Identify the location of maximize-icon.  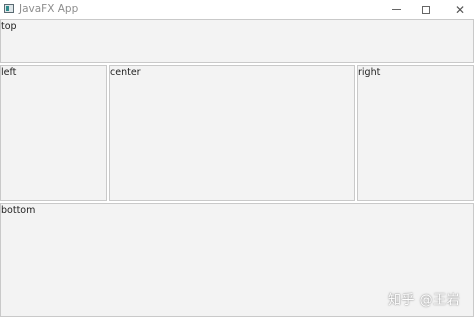
(426, 9).